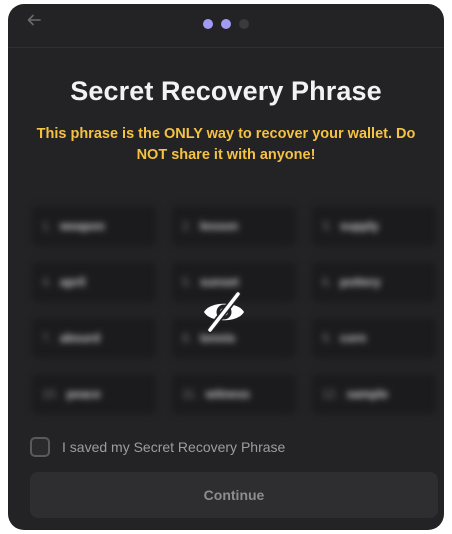 This screenshot has width=452, height=534. What do you see at coordinates (330, 394) in the screenshot?
I see `word-number: 12.` at bounding box center [330, 394].